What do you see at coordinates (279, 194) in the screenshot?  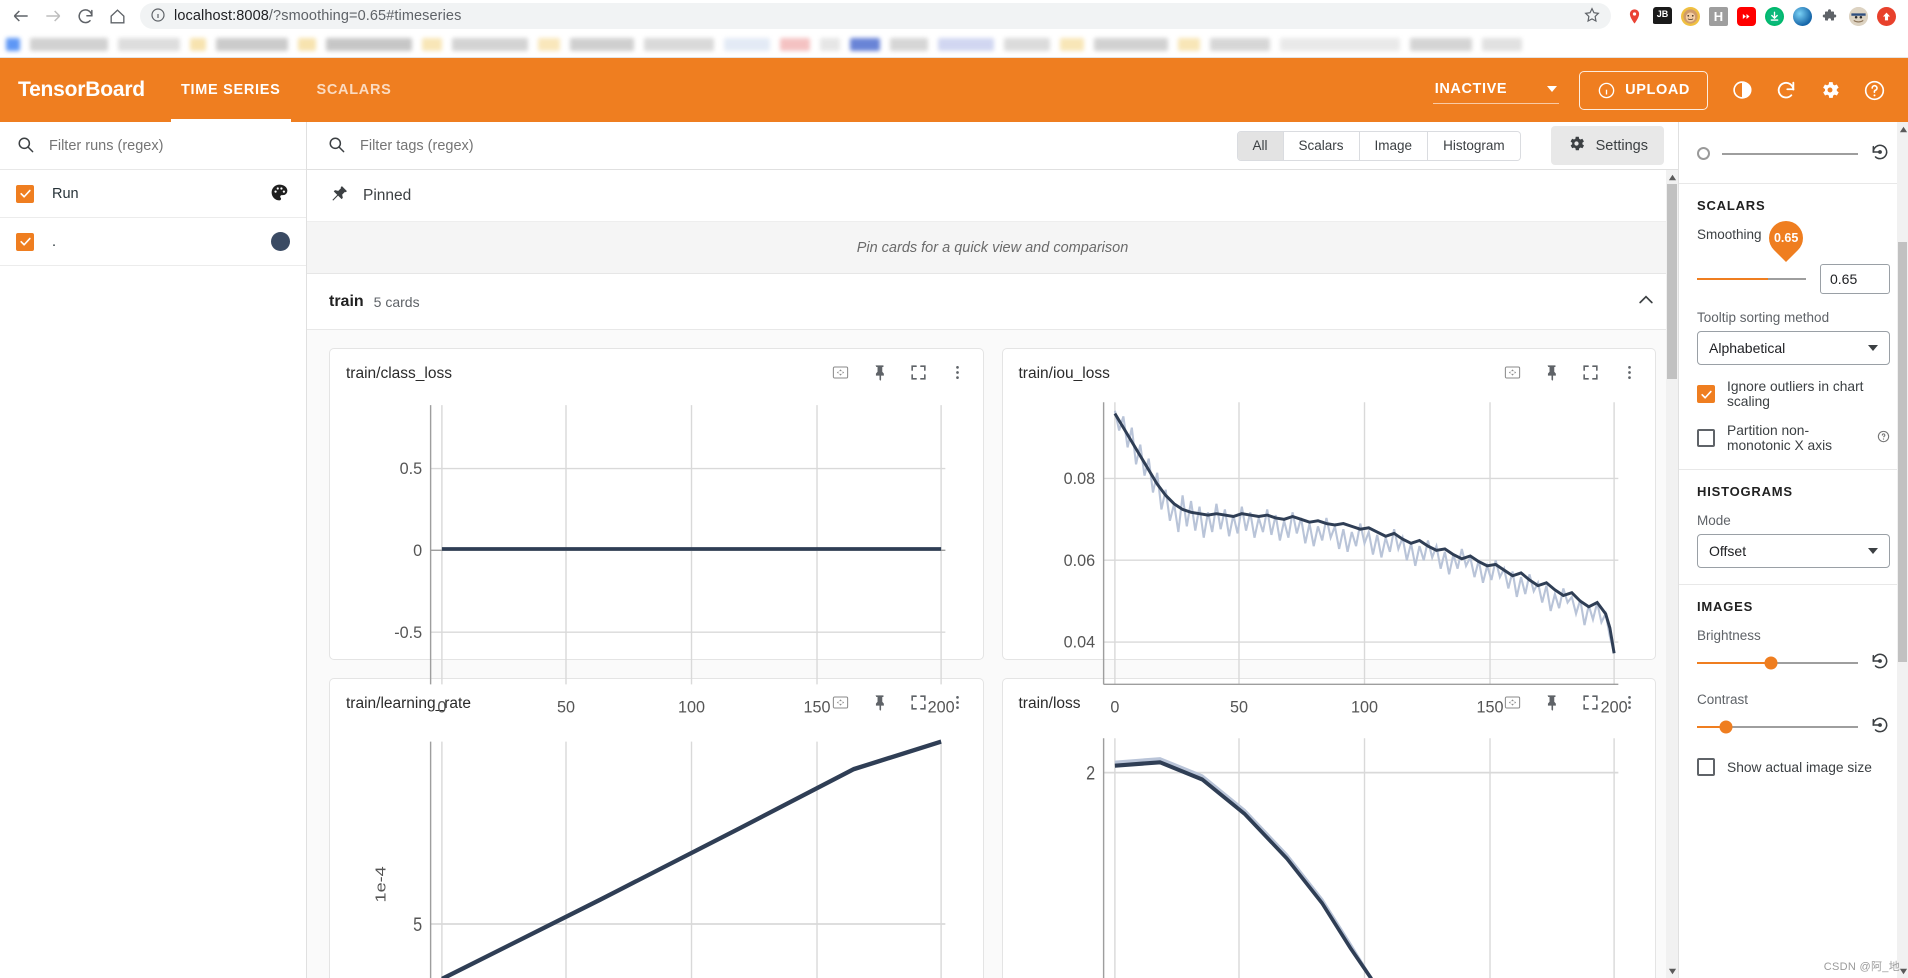 I see `palette-icon` at bounding box center [279, 194].